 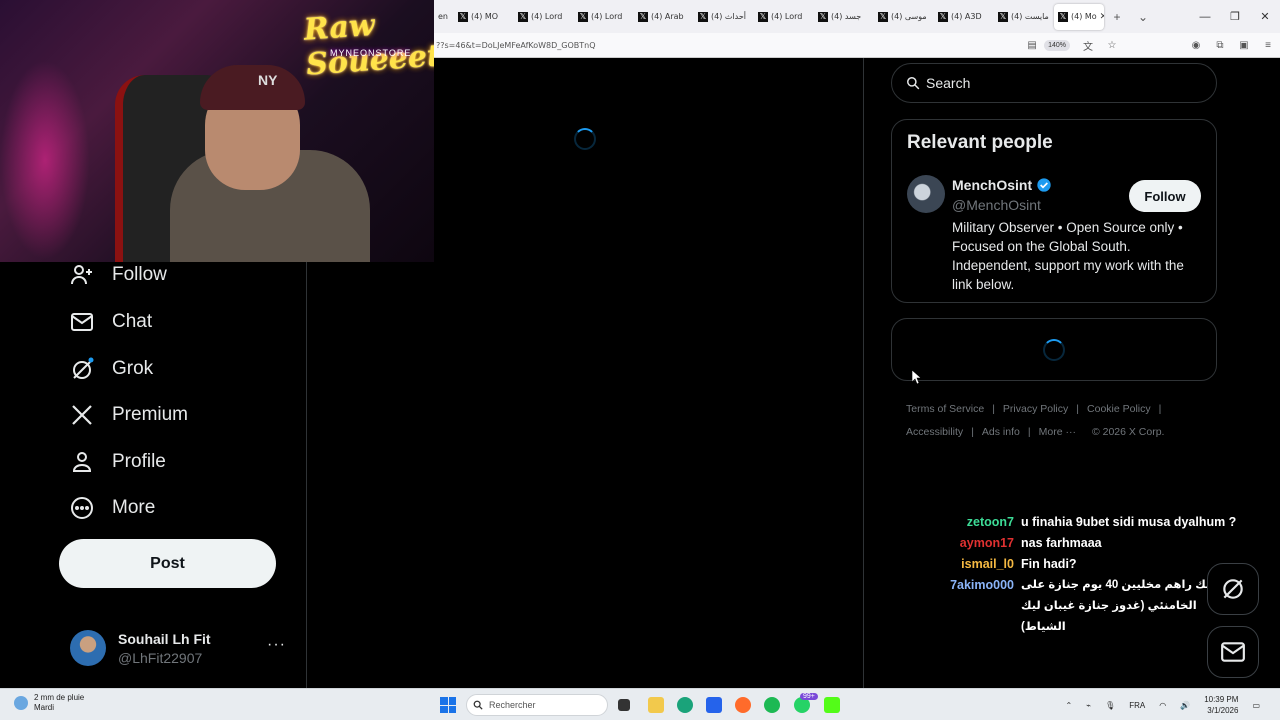 I want to click on neon-logo: Raw Soueeet, so click(x=368, y=45).